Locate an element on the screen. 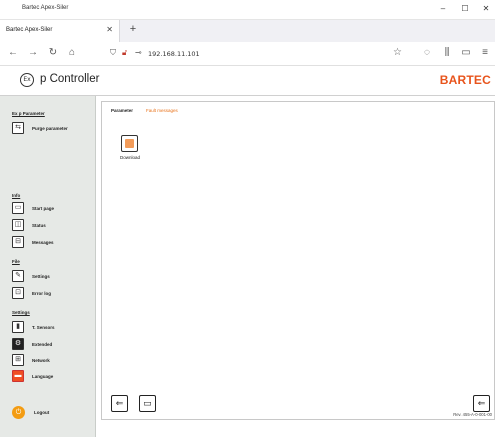 Image resolution: width=495 pixels, height=437 pixels. minimize-button: – is located at coordinates (443, 9).